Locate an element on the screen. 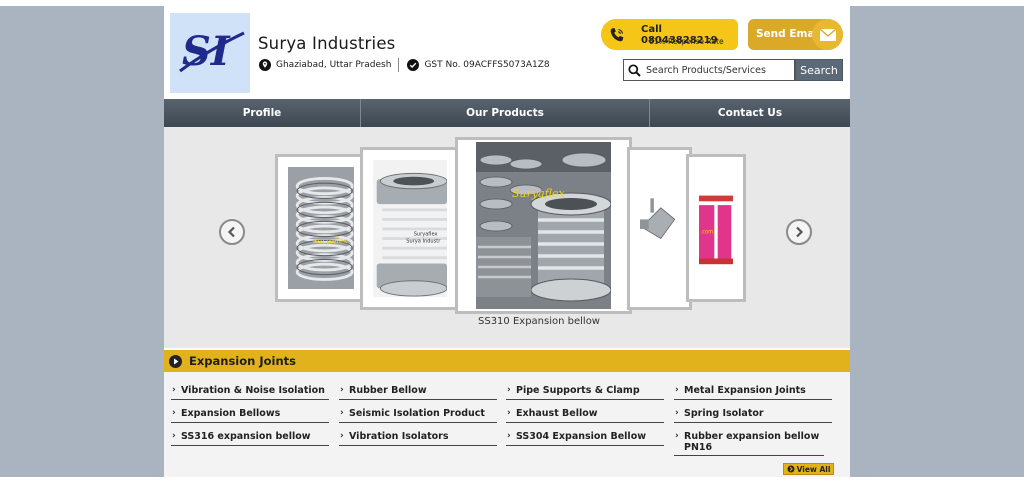  category-link-label: Seismic Isolation Product is located at coordinates (417, 413).